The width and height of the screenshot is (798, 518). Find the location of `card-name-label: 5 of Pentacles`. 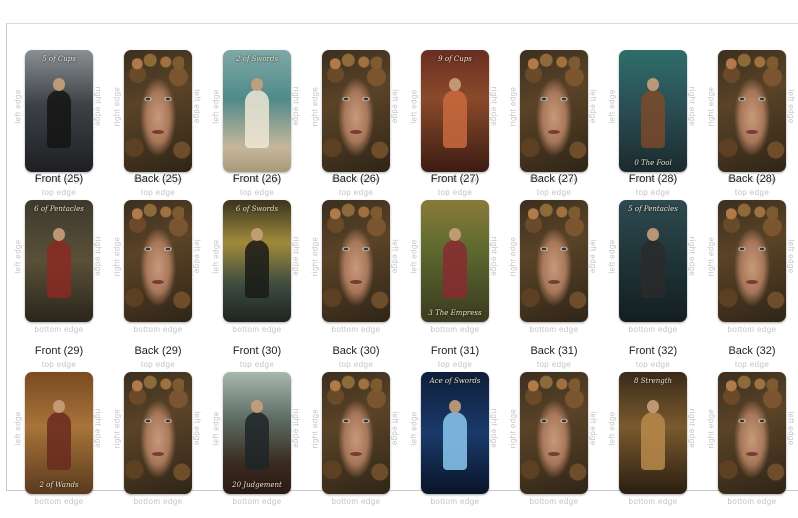

card-name-label: 5 of Pentacles is located at coordinates (653, 209).